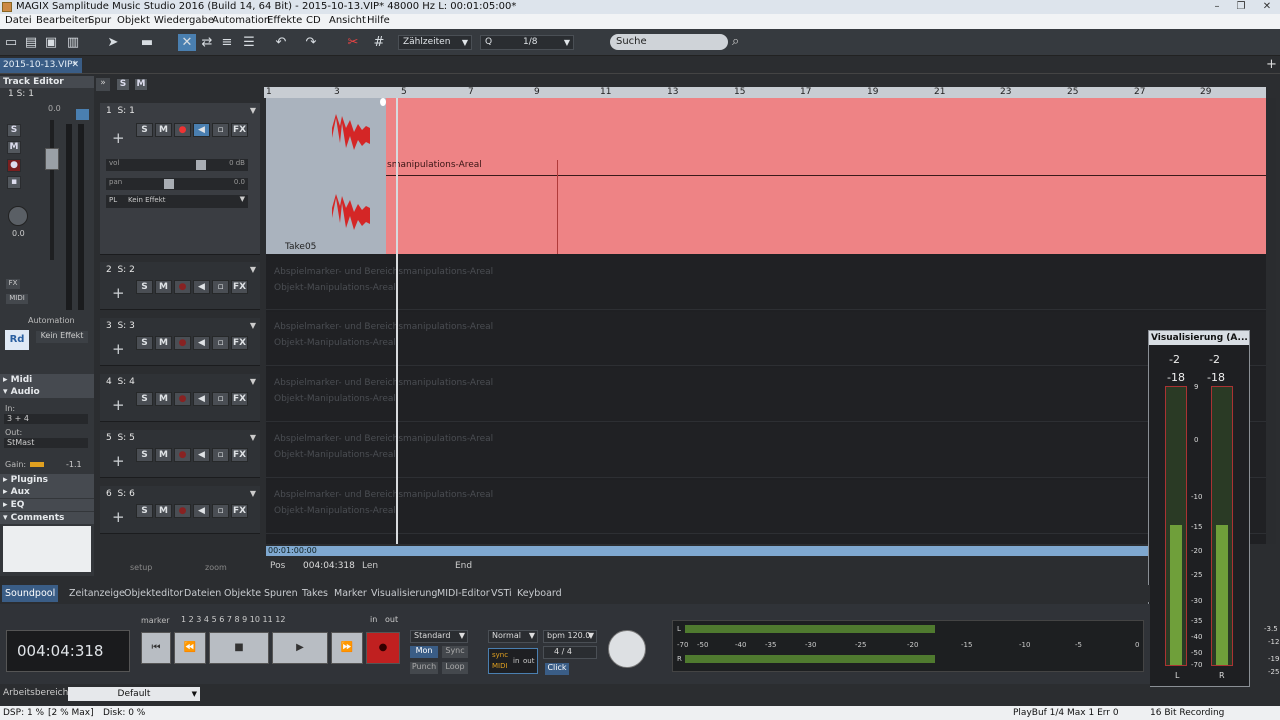 The height and width of the screenshot is (720, 1280). I want to click on tab-objekteditor: Objekteditor, so click(153, 593).